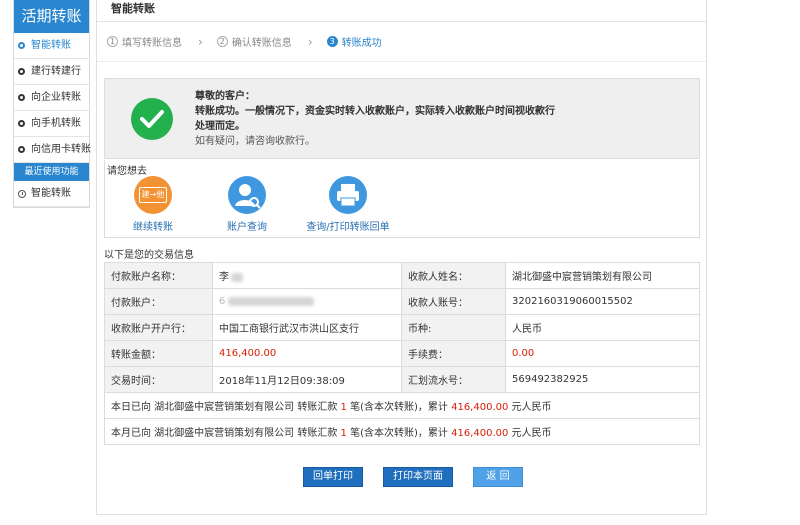 The height and width of the screenshot is (525, 800). Describe the element at coordinates (153, 227) in the screenshot. I see `action-label: 继续转账` at that location.